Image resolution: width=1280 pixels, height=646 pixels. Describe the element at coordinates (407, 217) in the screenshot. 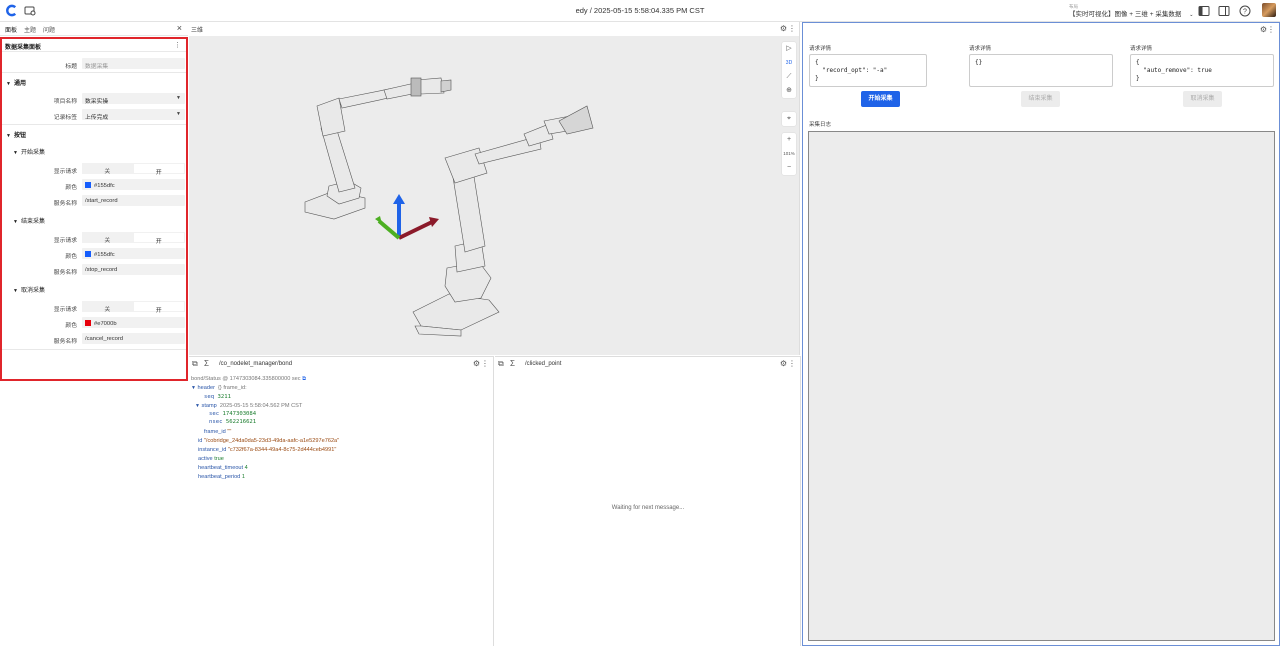

I see `frame-axes` at that location.